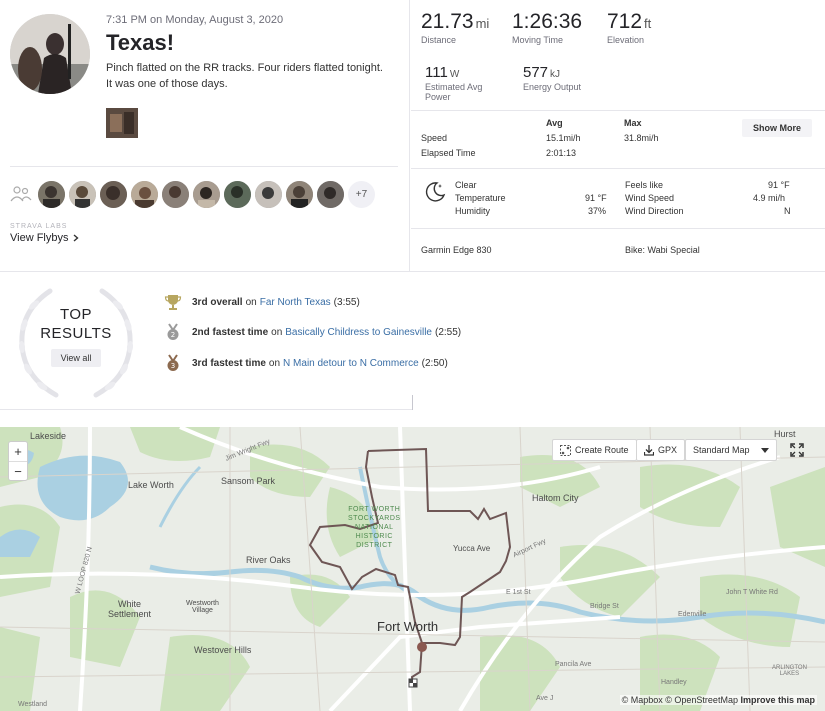 This screenshot has width=825, height=711. I want to click on silver-medal-icon: 2, so click(173, 331).